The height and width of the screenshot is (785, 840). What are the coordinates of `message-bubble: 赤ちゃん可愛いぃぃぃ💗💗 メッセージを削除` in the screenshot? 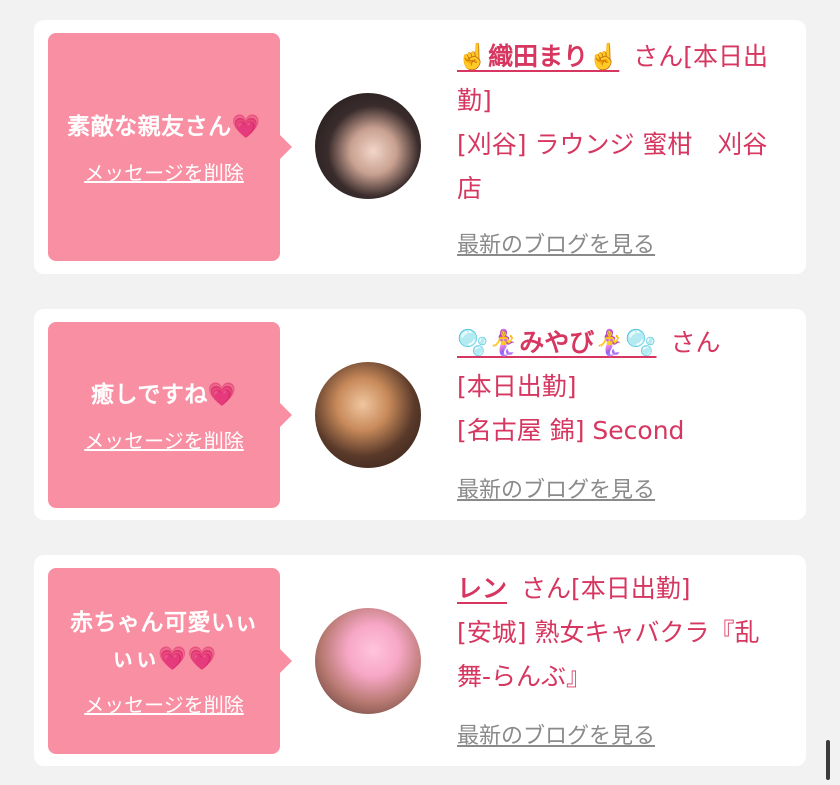 It's located at (170, 661).